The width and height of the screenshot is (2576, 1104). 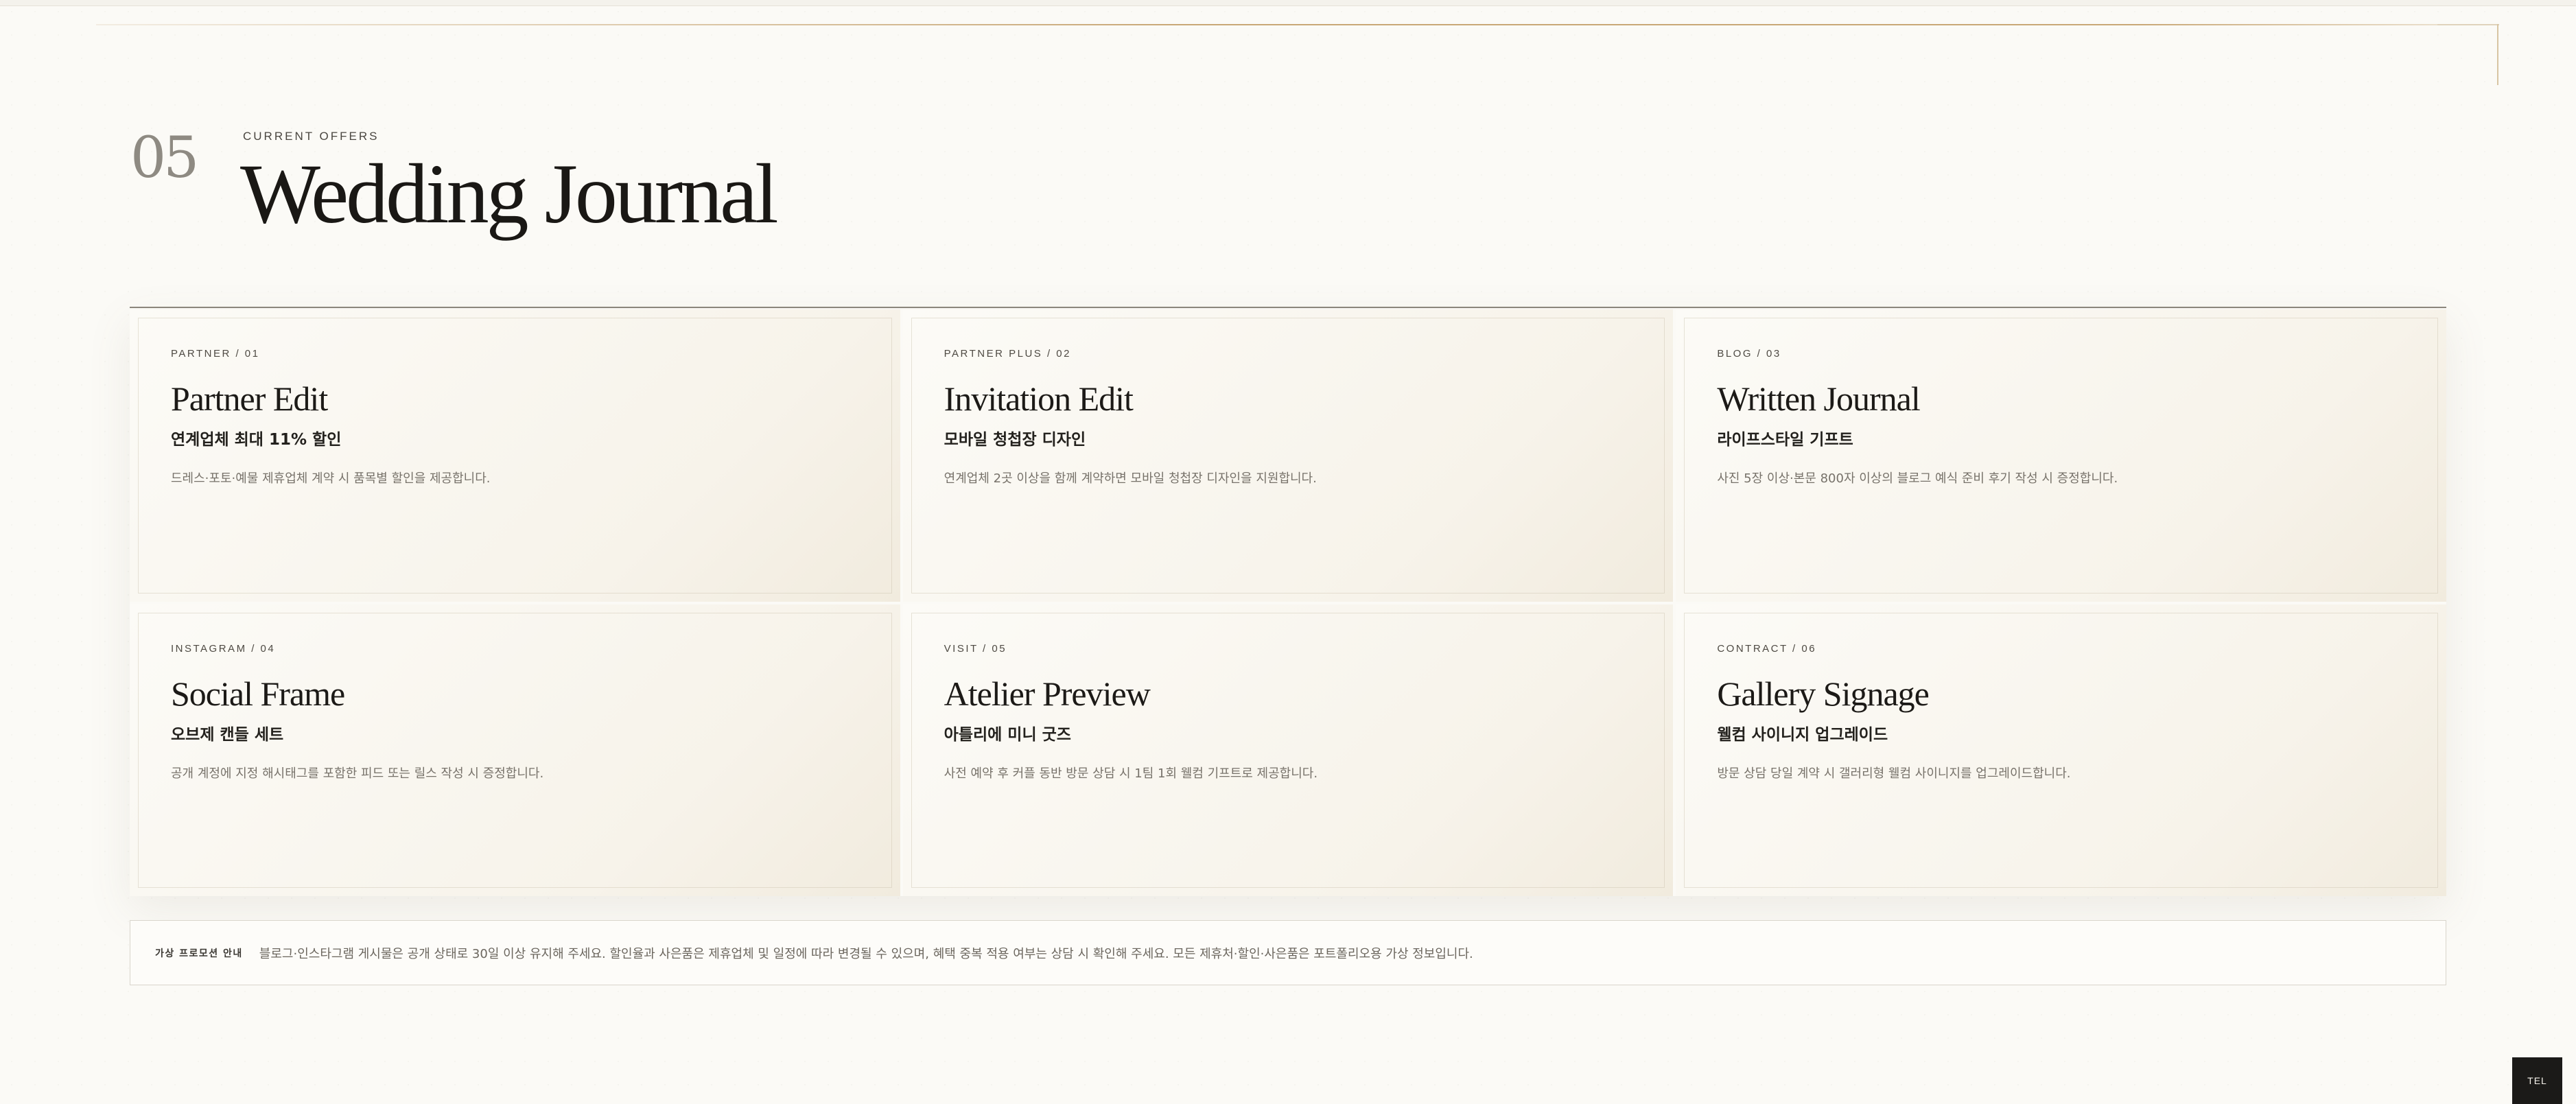 I want to click on card-title: Atelier Preview, so click(x=1047, y=693).